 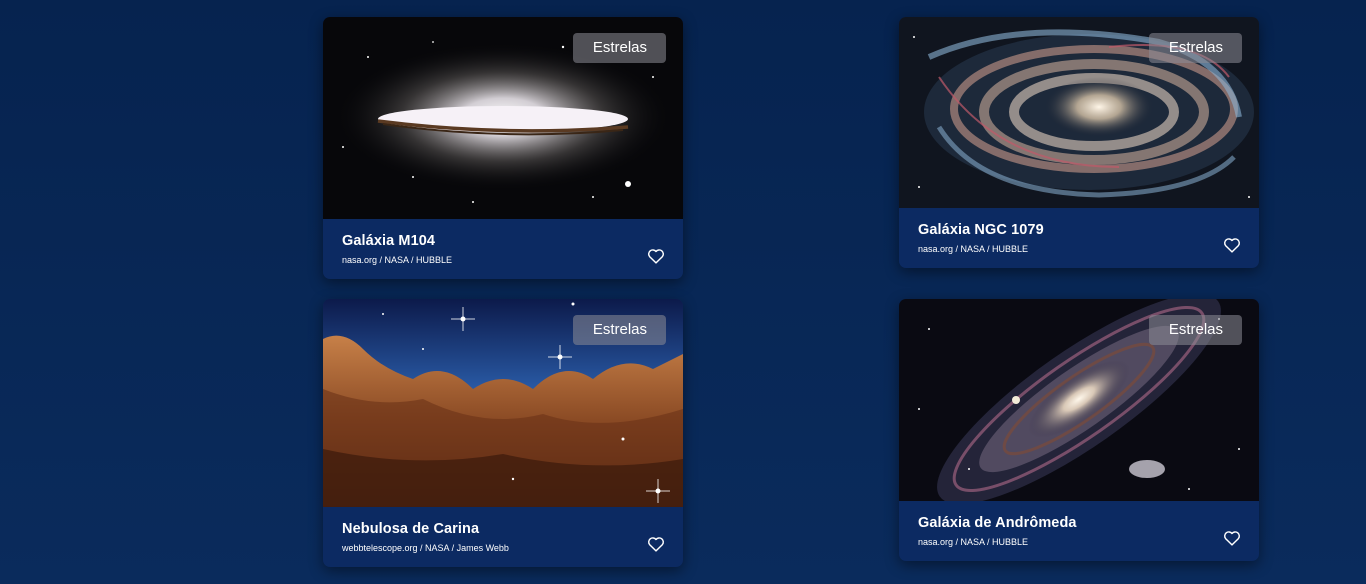 What do you see at coordinates (997, 523) in the screenshot?
I see `card-title: Galáxia de Andrômeda` at bounding box center [997, 523].